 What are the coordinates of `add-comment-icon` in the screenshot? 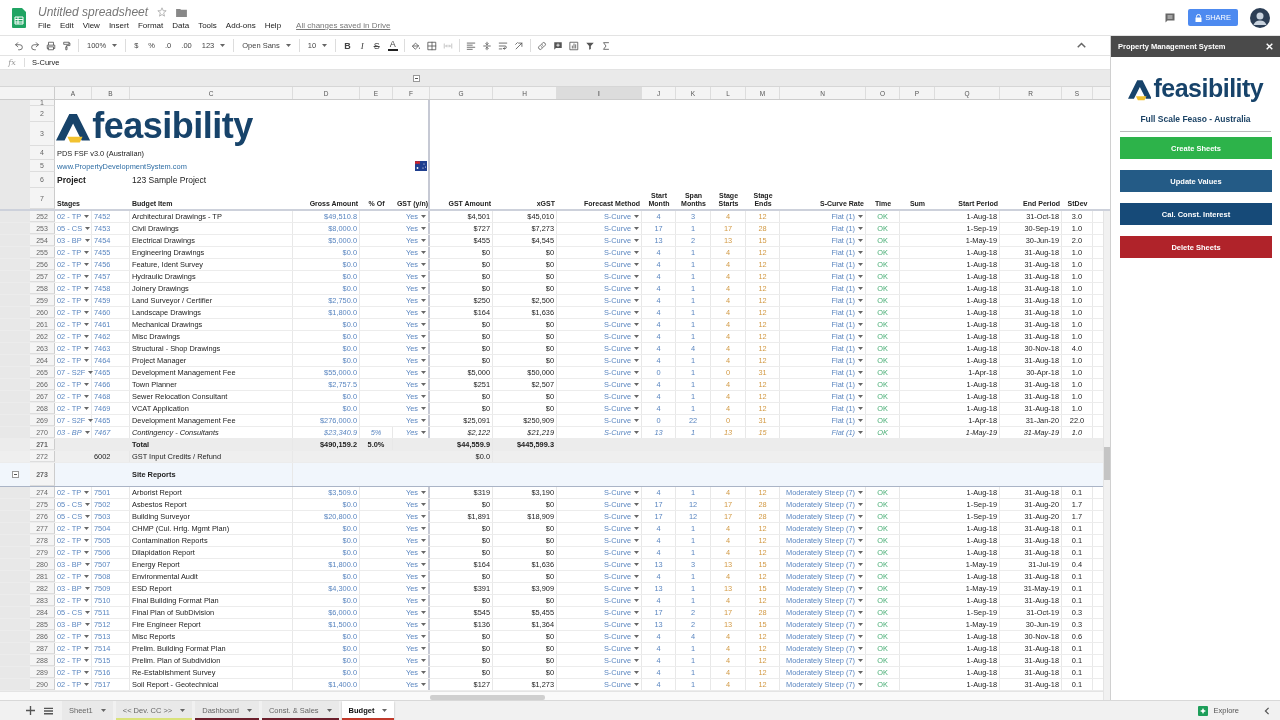 It's located at (557, 45).